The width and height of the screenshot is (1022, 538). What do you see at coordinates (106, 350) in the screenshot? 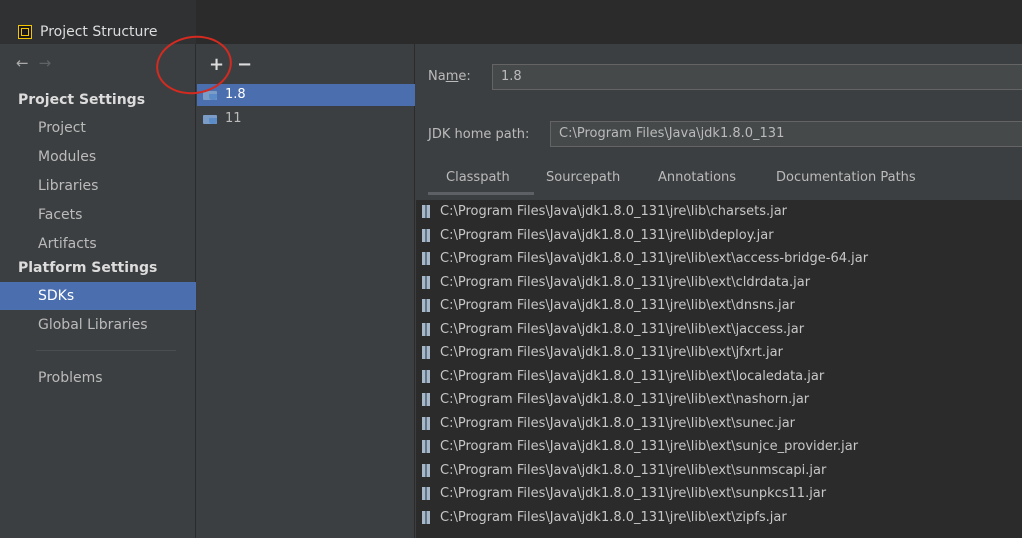
I see `nav-divider` at bounding box center [106, 350].